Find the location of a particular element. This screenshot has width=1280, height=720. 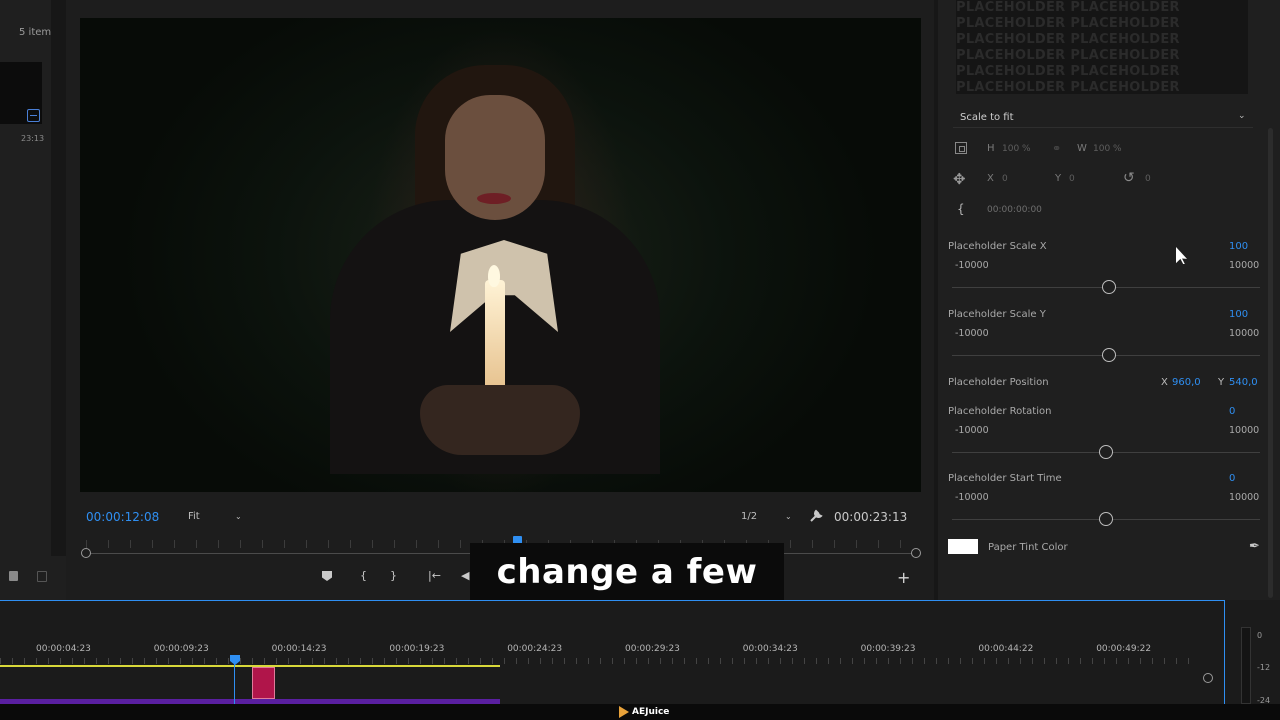

timeline-zoom-handle is located at coordinates (1208, 678).